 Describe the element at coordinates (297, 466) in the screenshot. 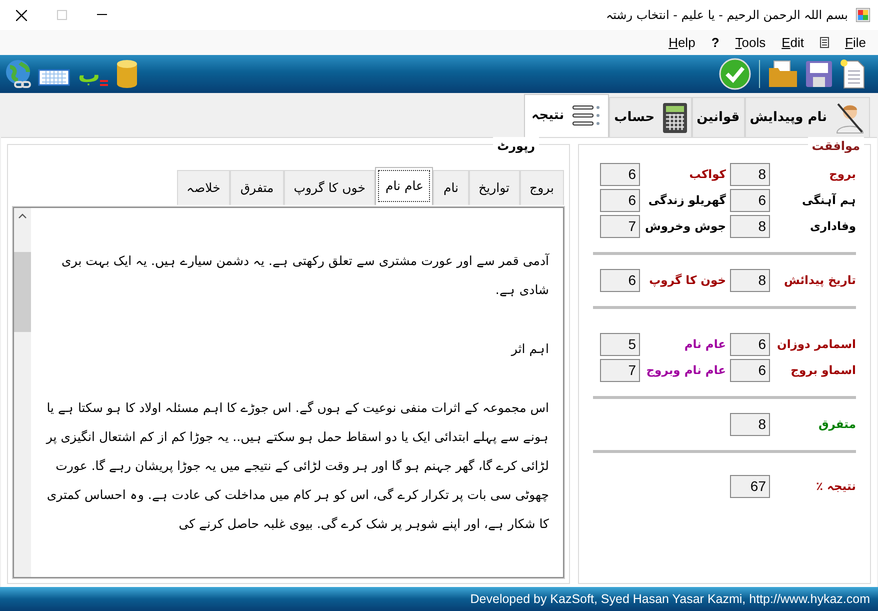

I see `report-paragraph: اس مجموعہ کے اثرات منفی نوعیت کے ہوں گے. اس جوڑے کا اہم مسئلہ اولاد کا ہو سکتا ہے یا ہونے سے پہلے ابتدائی ایک یا دو اسقاط حمل ہو سکتے ہیں.. یہ جوڑا کم از کم اشتعال انگیزی پر لڑائی کرے گا، گھر جہنم ہو گا اور ہر وقت لڑائی کے نتیجے میں یہ جوڑا پریشان رہے گا. عورت چھوٹی سی بات پر تکرار کرے گی، اس کو ہر کام میں مداخلت کی عادت ہے. وہ احساس کمتری کا شکار ہے، اور اپنے شوہر پر شک کرے گی. بیوی غلبہ حاصل کرنے کی` at that location.